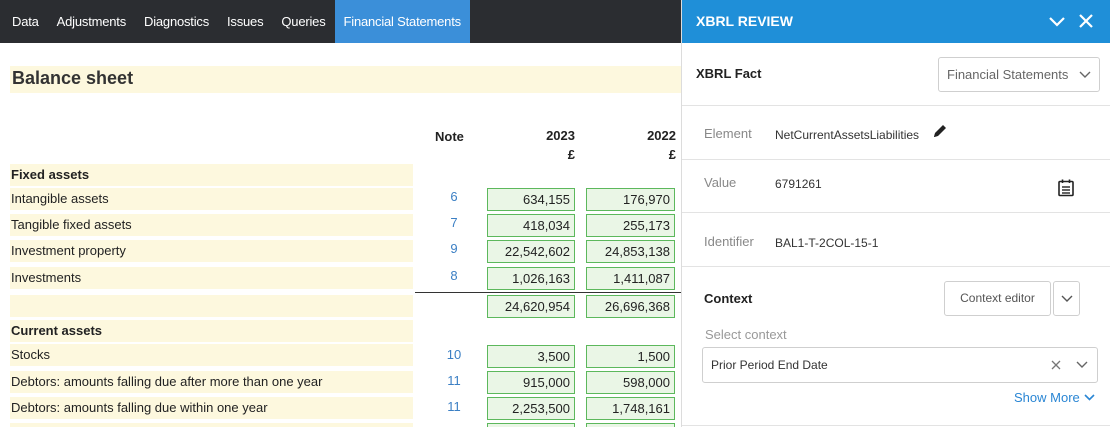 This screenshot has height=427, width=1110. I want to click on value-cell-2023: 3,500, so click(531, 356).